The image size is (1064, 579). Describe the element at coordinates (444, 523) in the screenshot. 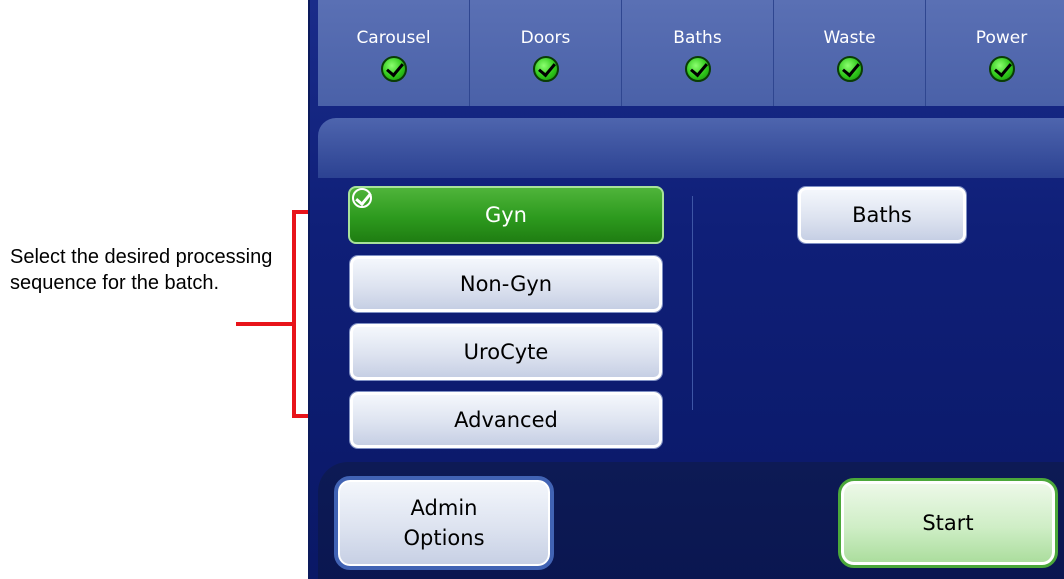

I see `admin-options-button: Admin Options` at that location.